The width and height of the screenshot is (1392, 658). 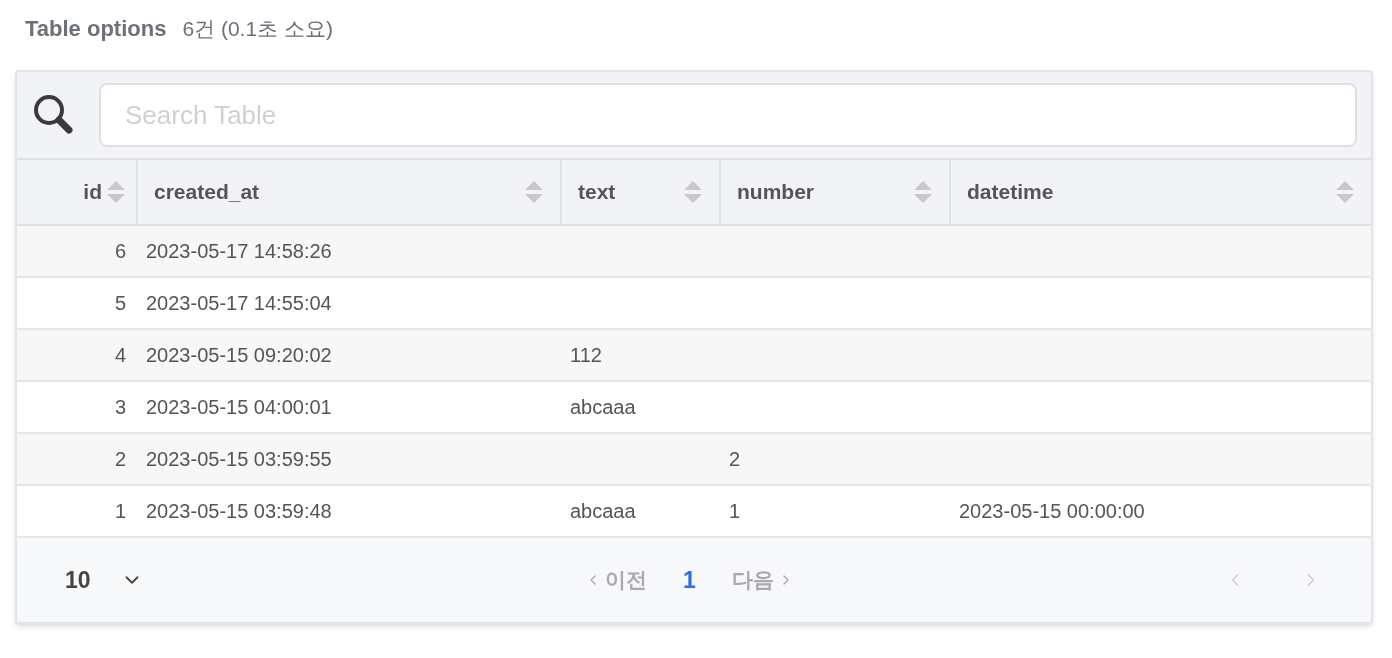 I want to click on table-cell-text: 6, so click(x=120, y=251).